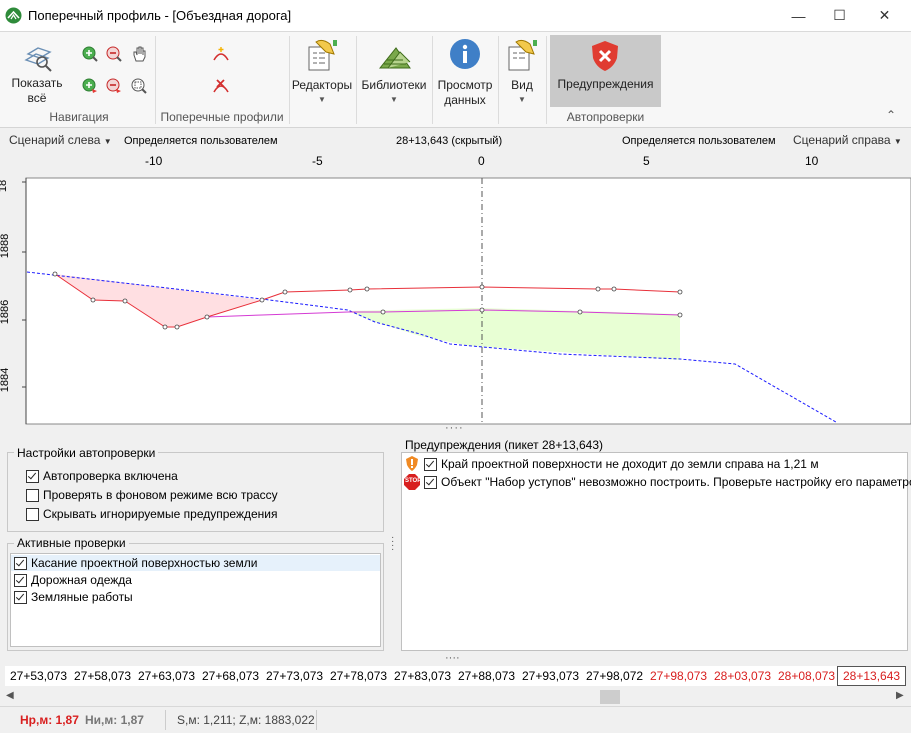 The image size is (911, 733). Describe the element at coordinates (487, 676) in the screenshot. I see `picket-tab: 27+88,073` at that location.